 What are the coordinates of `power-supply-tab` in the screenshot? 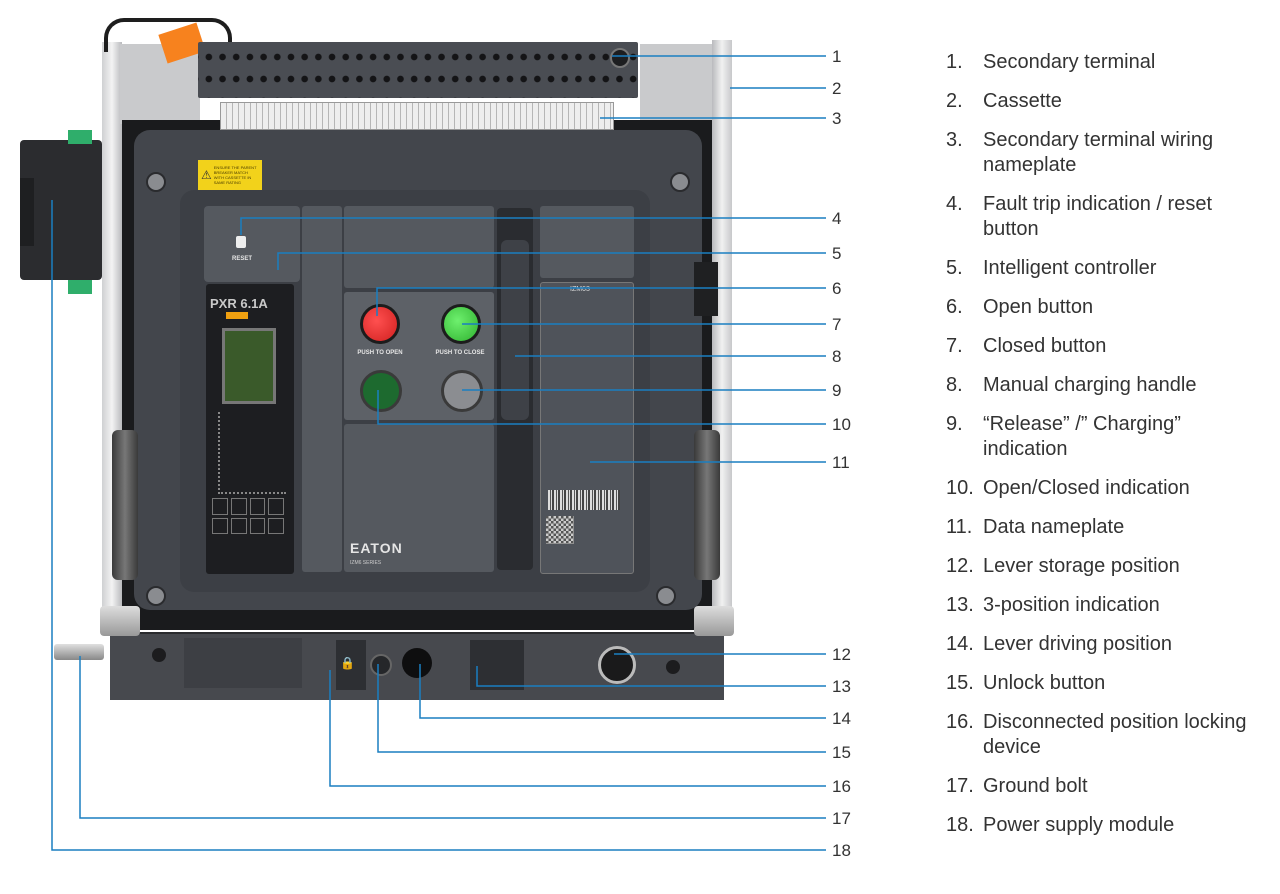 It's located at (27, 212).